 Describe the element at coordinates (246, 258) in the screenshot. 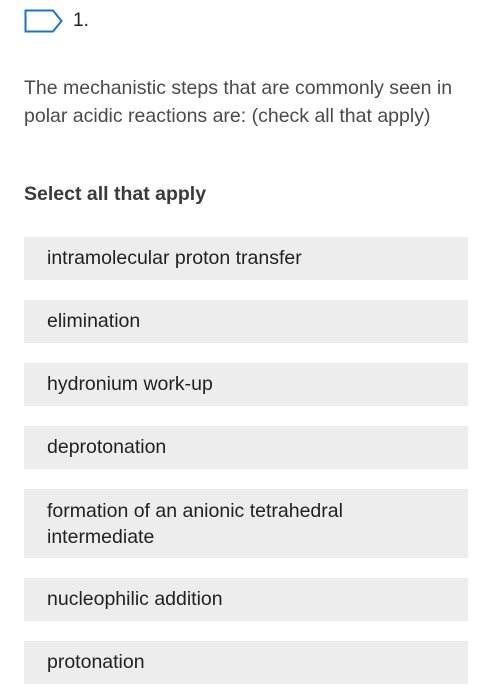

I see `option-intramolecular-proton-transfer: intramolecular proton transfer` at that location.